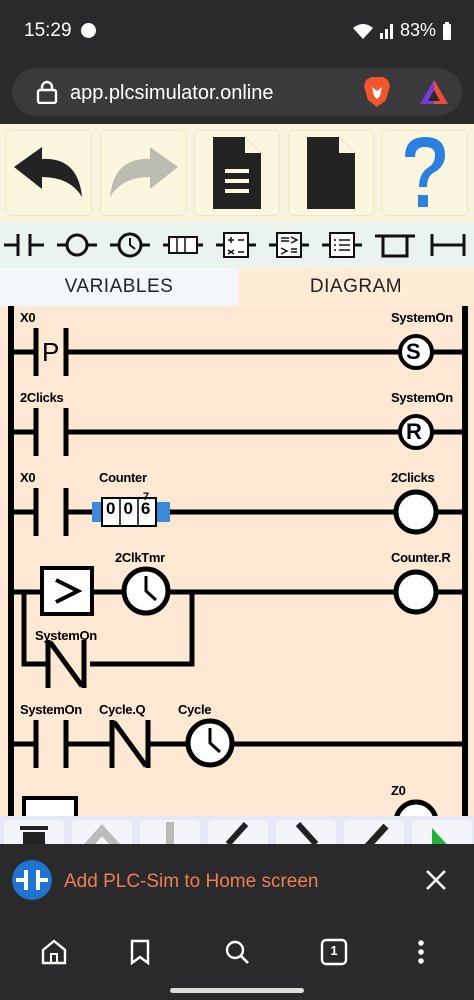 The image size is (474, 1000). Describe the element at coordinates (51, 709) in the screenshot. I see `rung-5-contact-label: SystemOn` at that location.